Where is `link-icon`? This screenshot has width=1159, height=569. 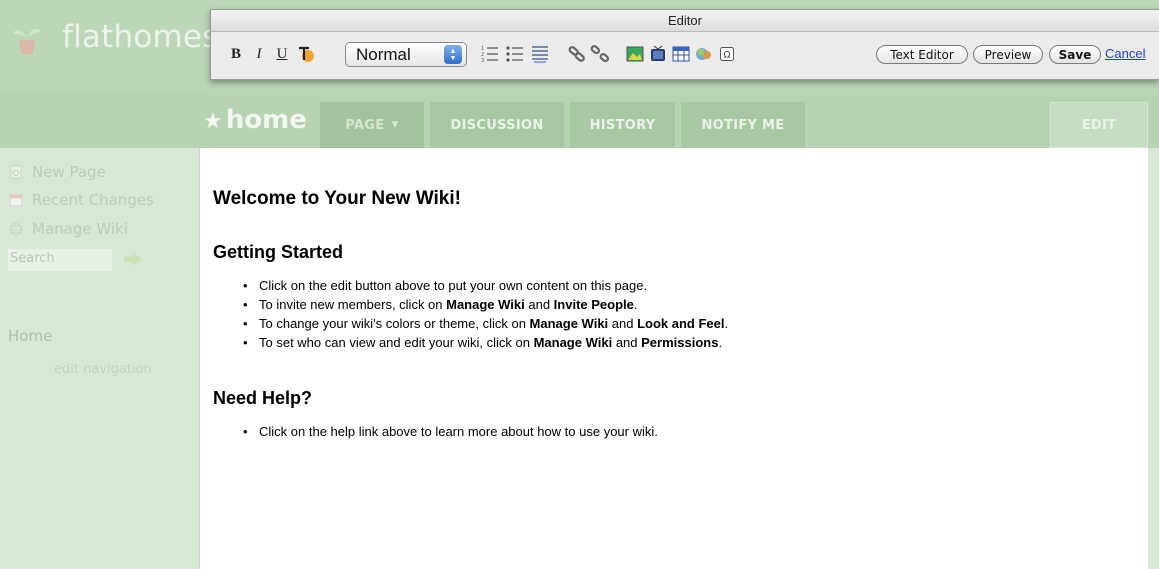
link-icon is located at coordinates (576, 54).